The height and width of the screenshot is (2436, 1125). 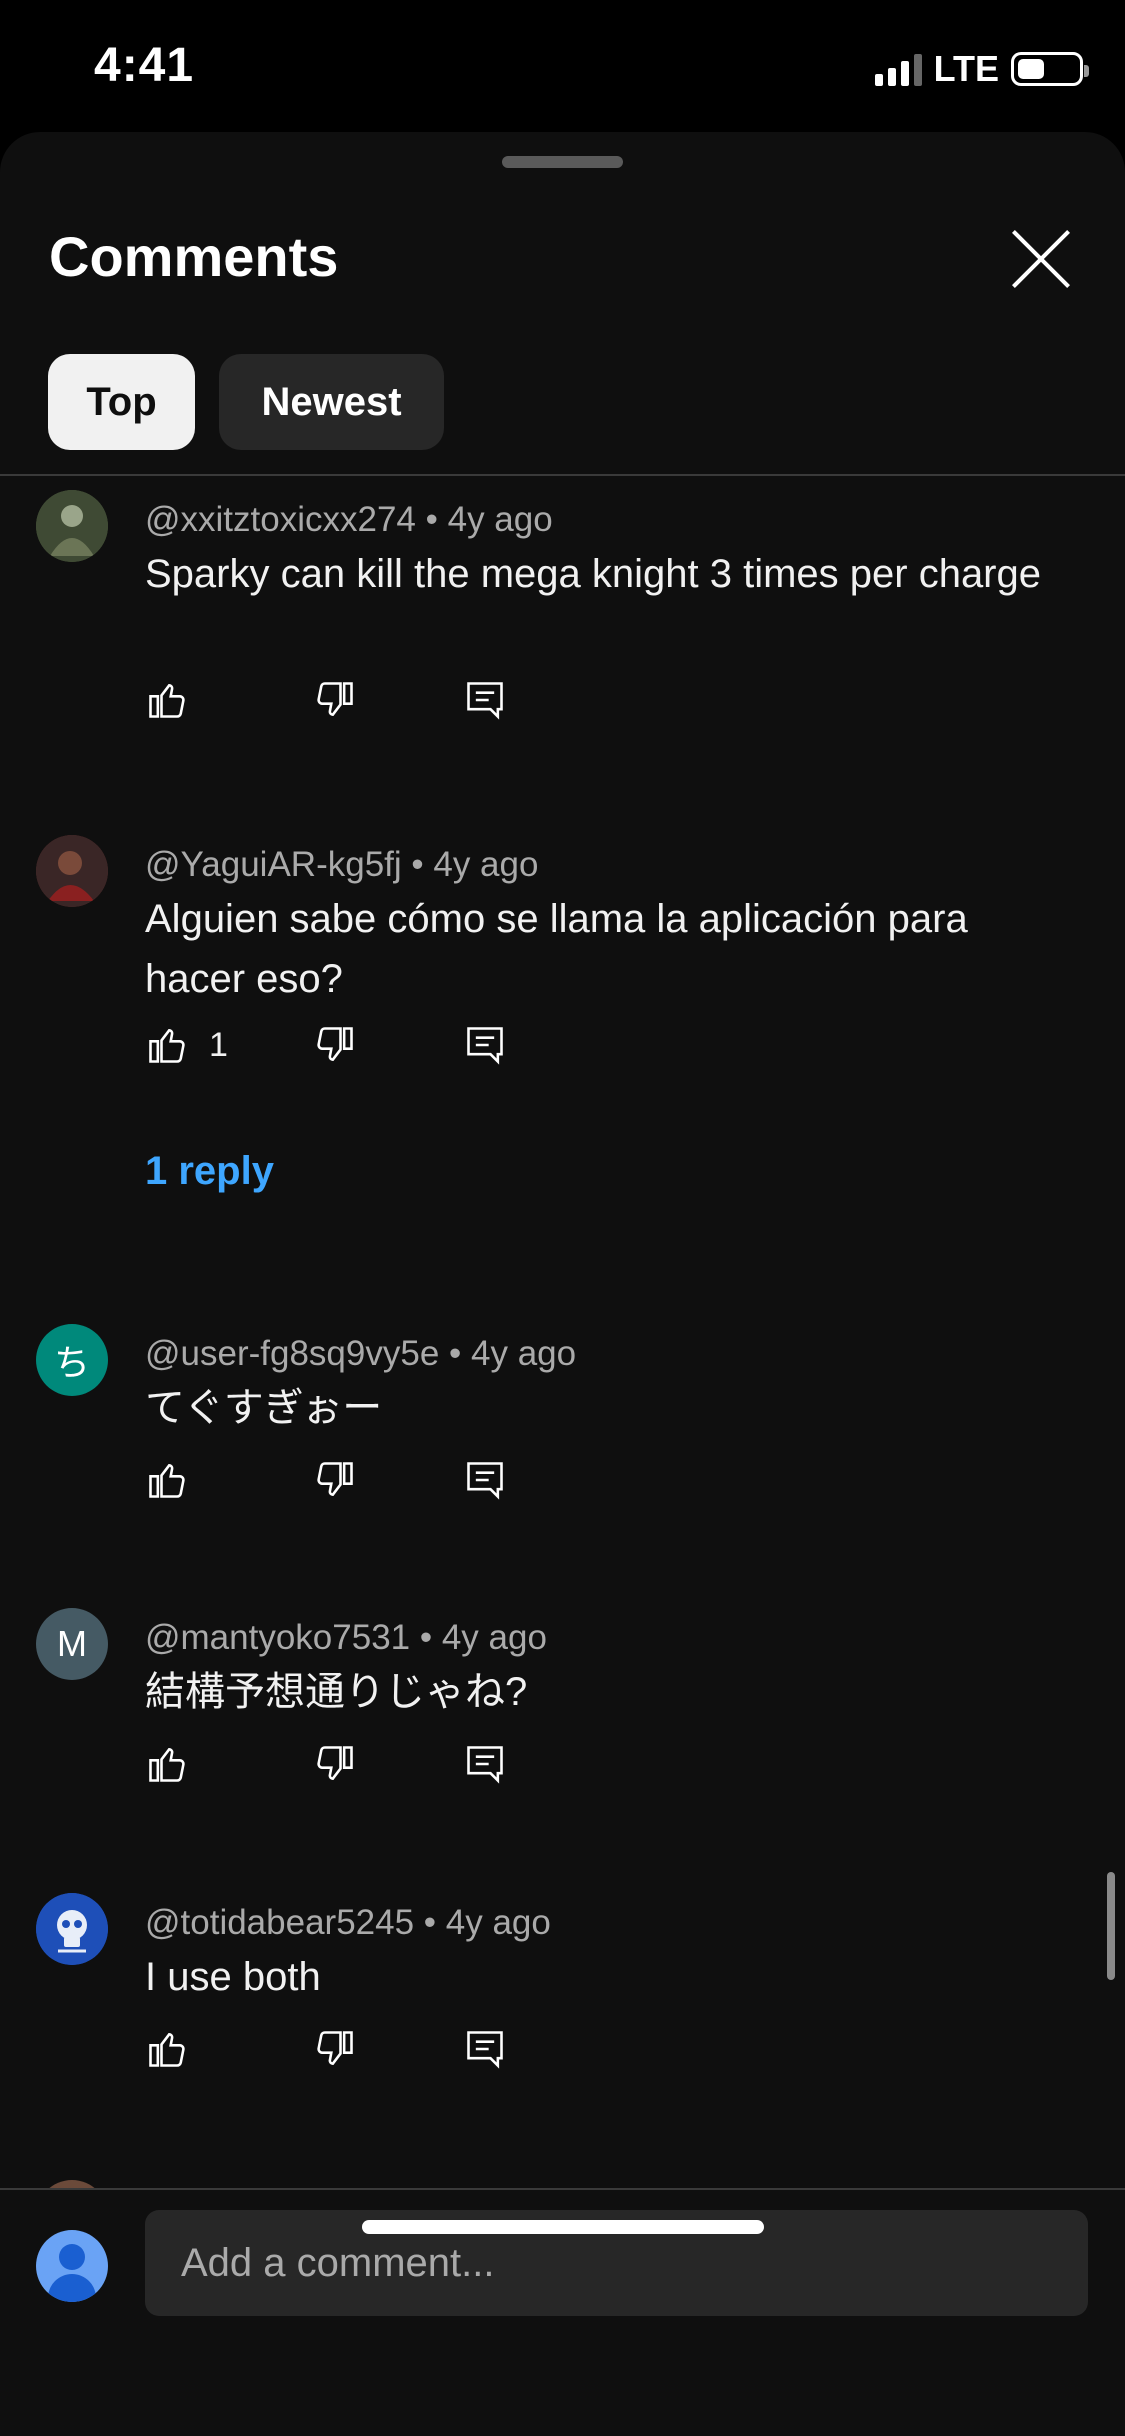 What do you see at coordinates (336, 1692) in the screenshot?
I see `comment-text: 結構予想通りじゃね?` at bounding box center [336, 1692].